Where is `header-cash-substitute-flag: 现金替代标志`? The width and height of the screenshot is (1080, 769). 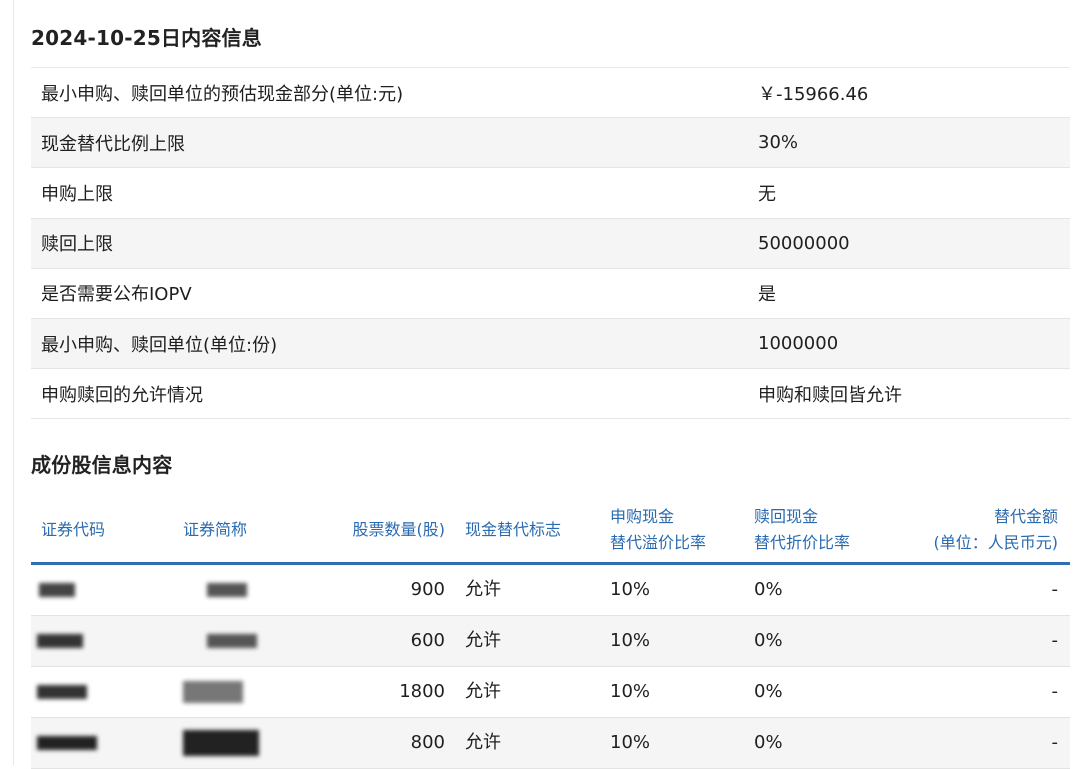 header-cash-substitute-flag: 现金替代标志 is located at coordinates (513, 529).